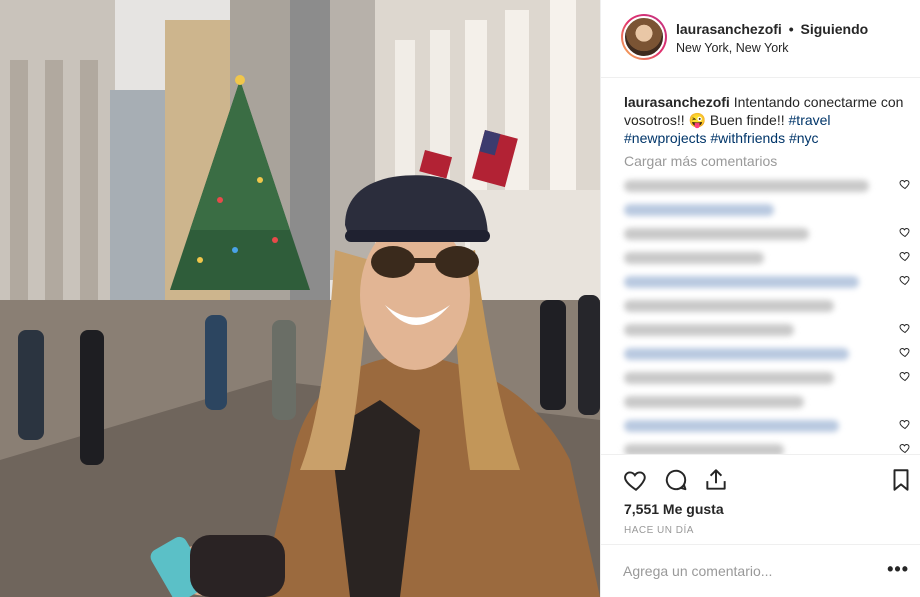 This screenshot has width=920, height=597. Describe the element at coordinates (747, 138) in the screenshot. I see `hashtag-link: #withfriends` at that location.